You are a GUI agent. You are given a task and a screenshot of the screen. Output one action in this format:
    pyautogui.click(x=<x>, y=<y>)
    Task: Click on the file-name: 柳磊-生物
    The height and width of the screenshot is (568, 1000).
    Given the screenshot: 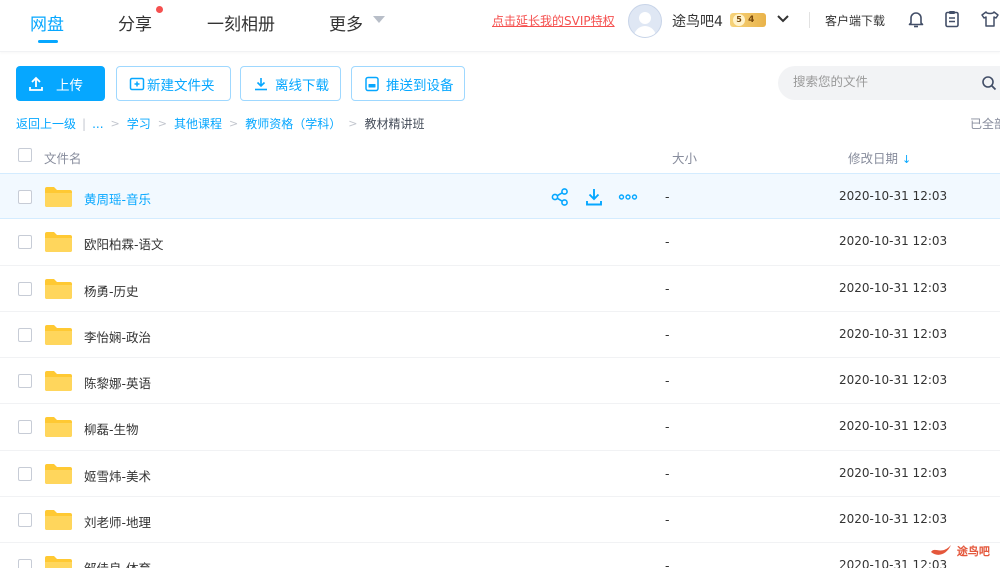 What is the action you would take?
    pyautogui.click(x=111, y=428)
    